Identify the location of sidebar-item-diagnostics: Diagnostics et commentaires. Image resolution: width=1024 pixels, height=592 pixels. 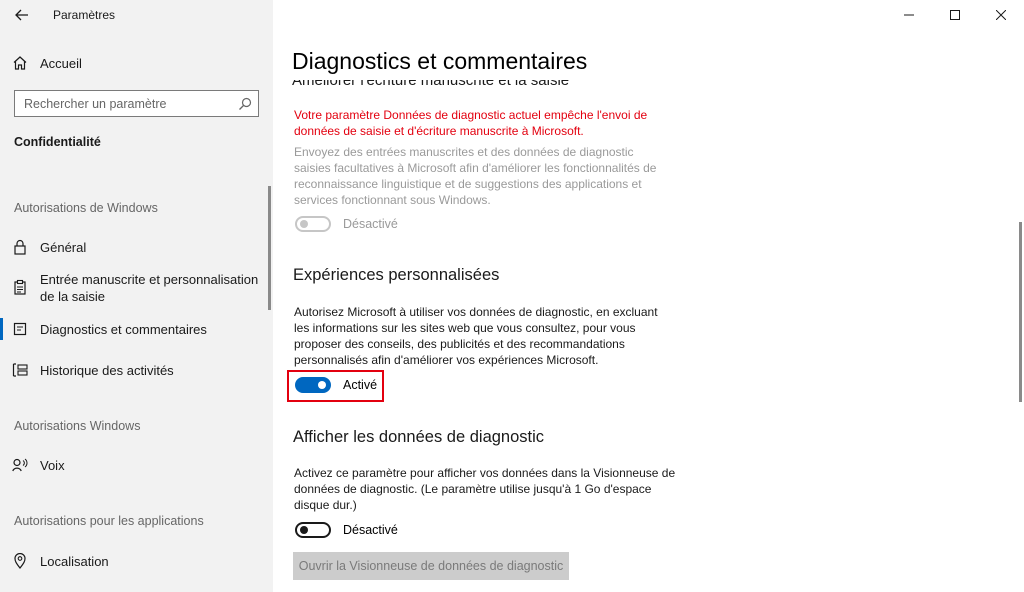
(136, 329).